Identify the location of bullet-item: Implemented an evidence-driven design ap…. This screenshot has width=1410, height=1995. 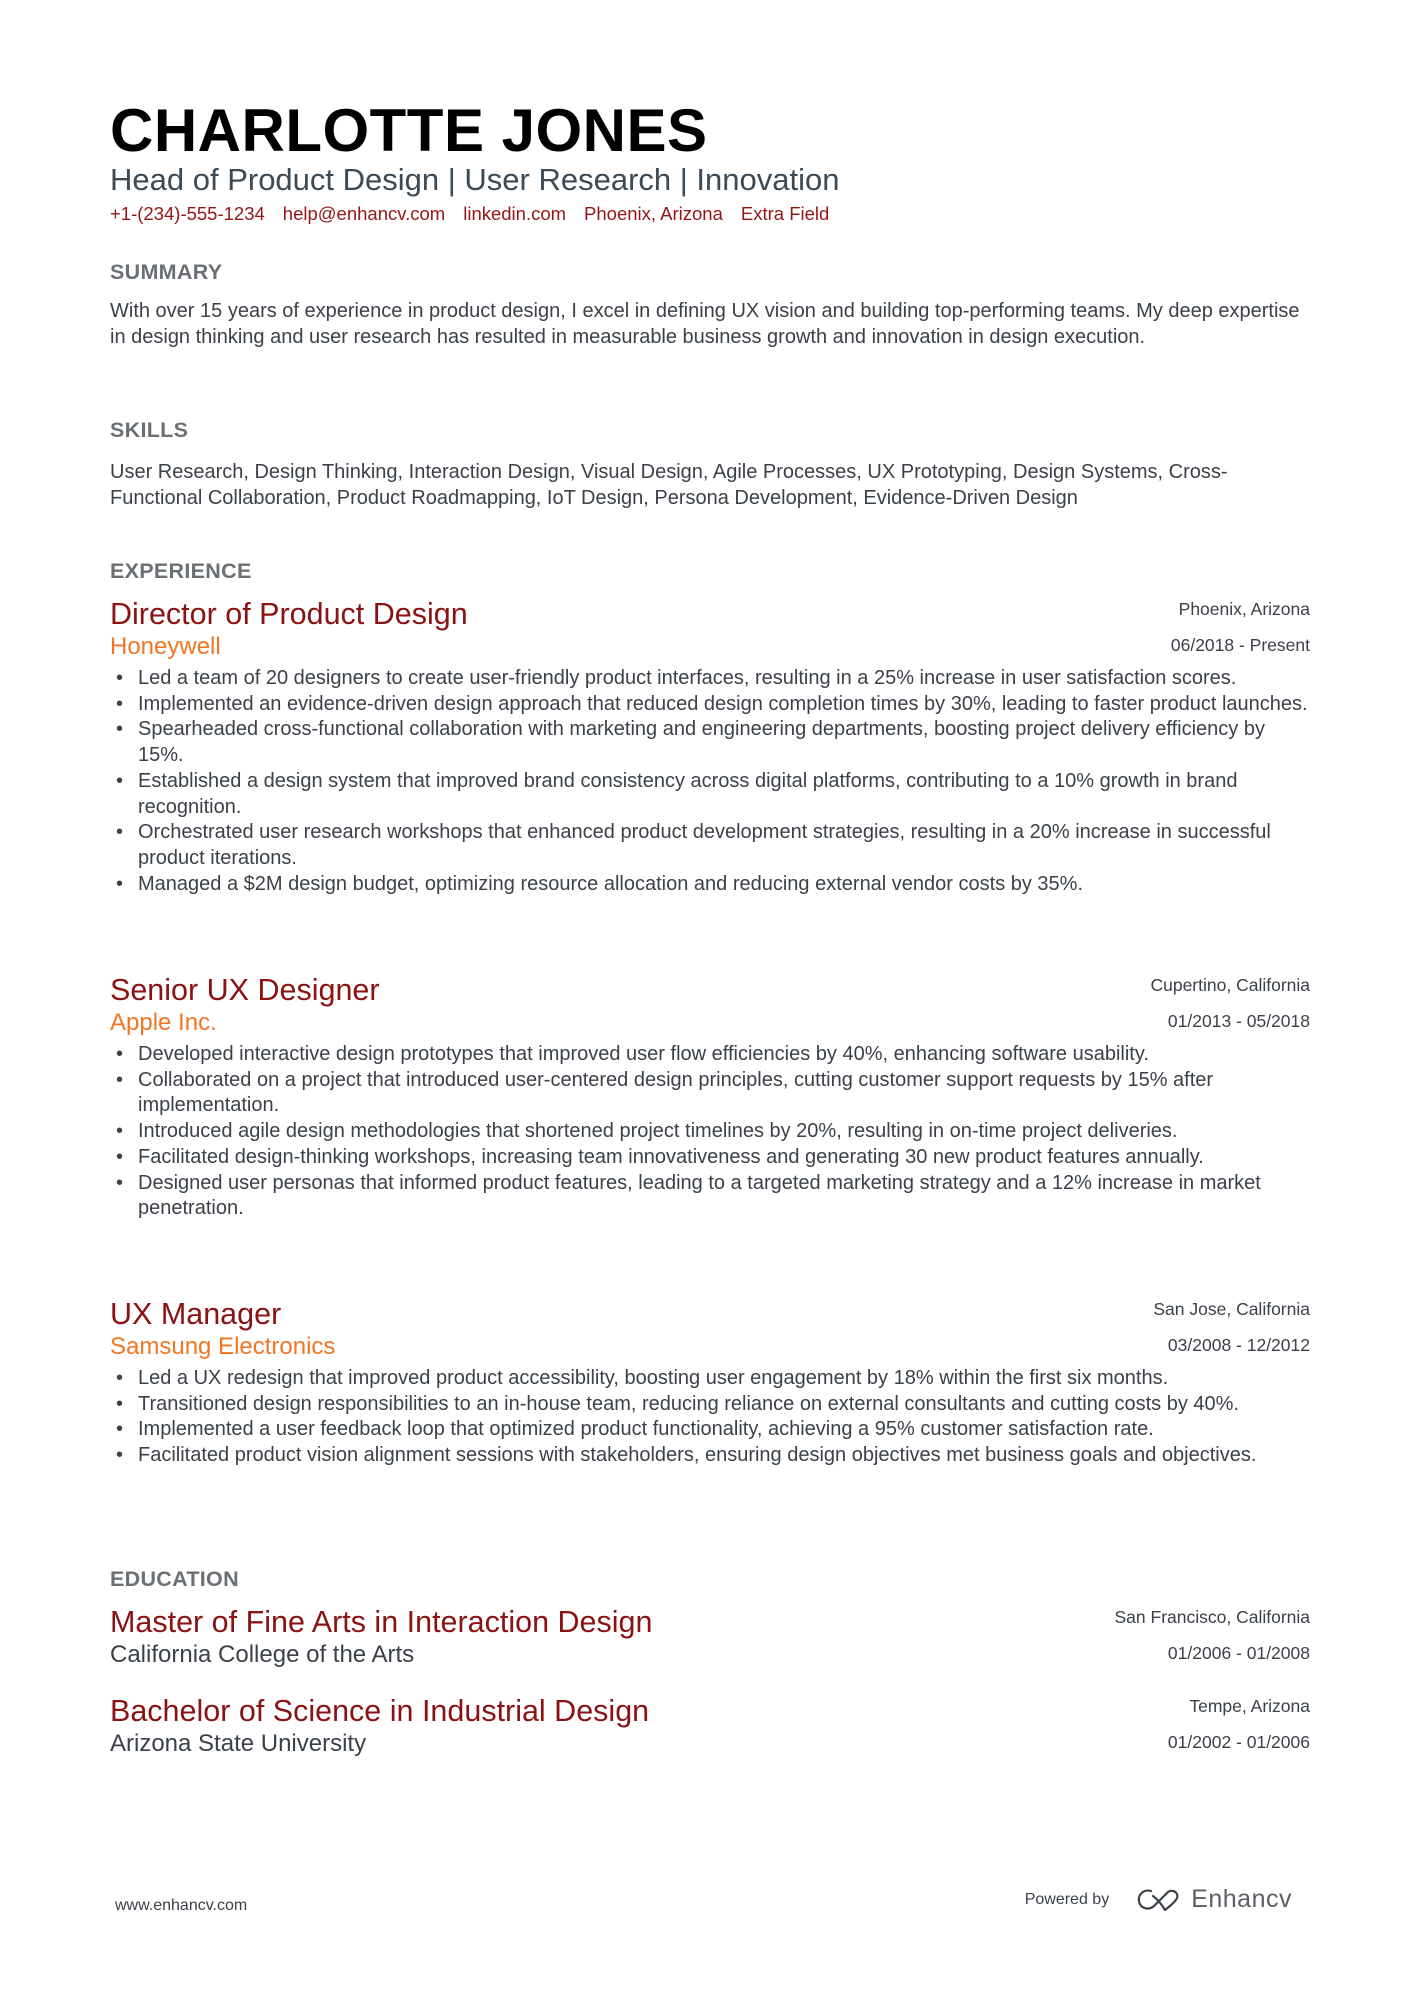
(710, 705).